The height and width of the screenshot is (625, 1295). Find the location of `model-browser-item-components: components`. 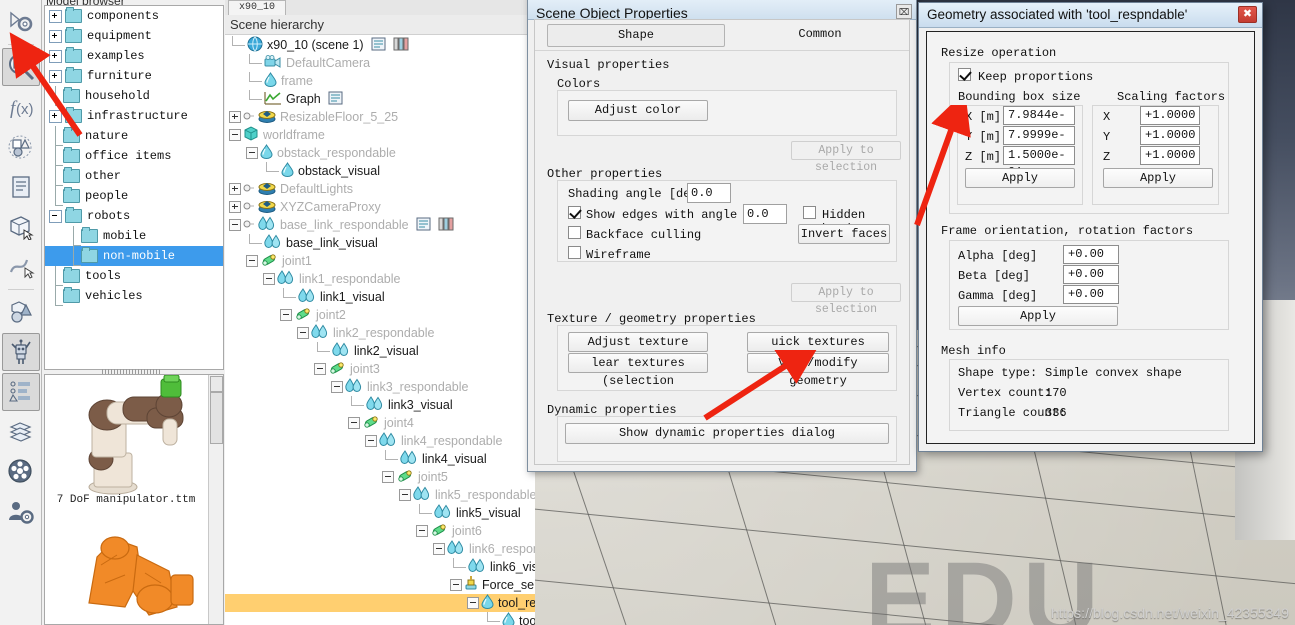

model-browser-item-components: components is located at coordinates (134, 16).